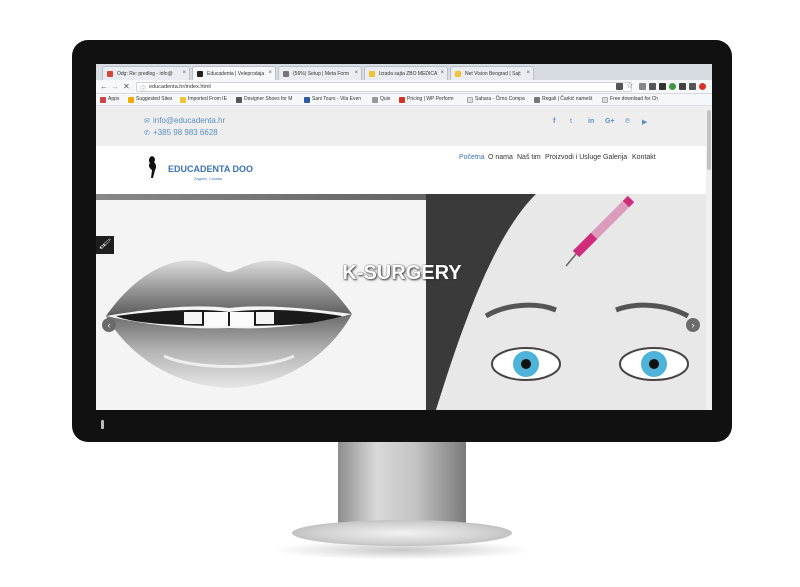  Describe the element at coordinates (385, 99) in the screenshot. I see `bookmark-label: Quix` at that location.